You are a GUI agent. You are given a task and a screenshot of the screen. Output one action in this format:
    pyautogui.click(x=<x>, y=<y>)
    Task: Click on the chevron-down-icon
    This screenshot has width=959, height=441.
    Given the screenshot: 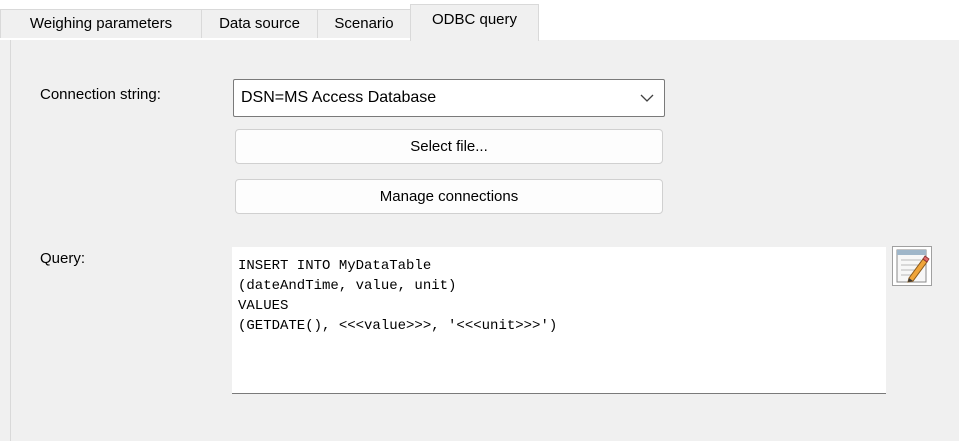 What is the action you would take?
    pyautogui.click(x=647, y=98)
    